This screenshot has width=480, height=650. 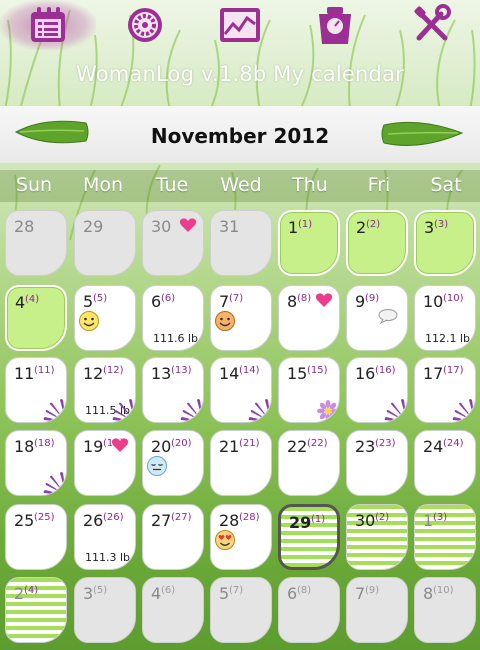 I want to click on calendar-day-today: 29 (1), so click(x=309, y=537).